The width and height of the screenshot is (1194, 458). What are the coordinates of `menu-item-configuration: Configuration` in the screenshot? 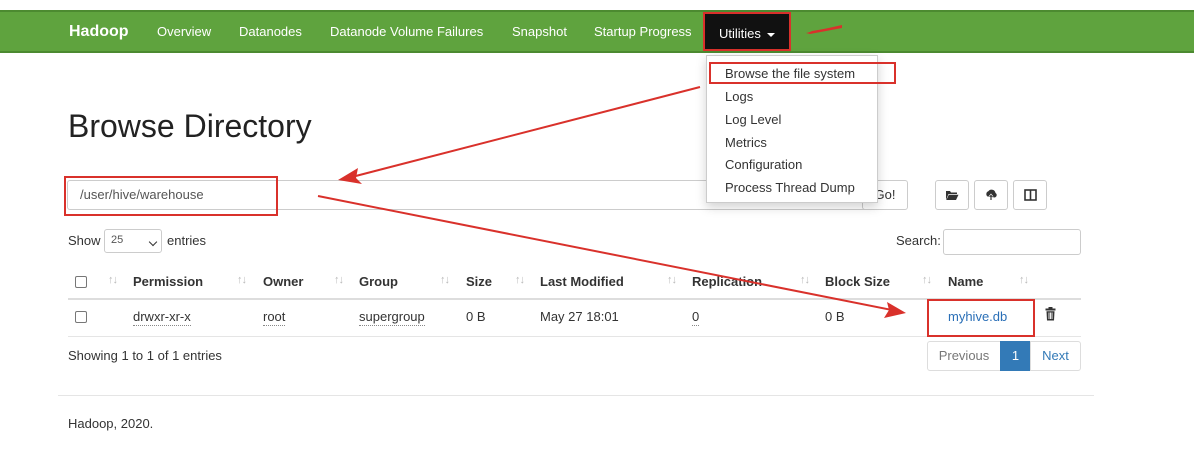 It's located at (763, 164).